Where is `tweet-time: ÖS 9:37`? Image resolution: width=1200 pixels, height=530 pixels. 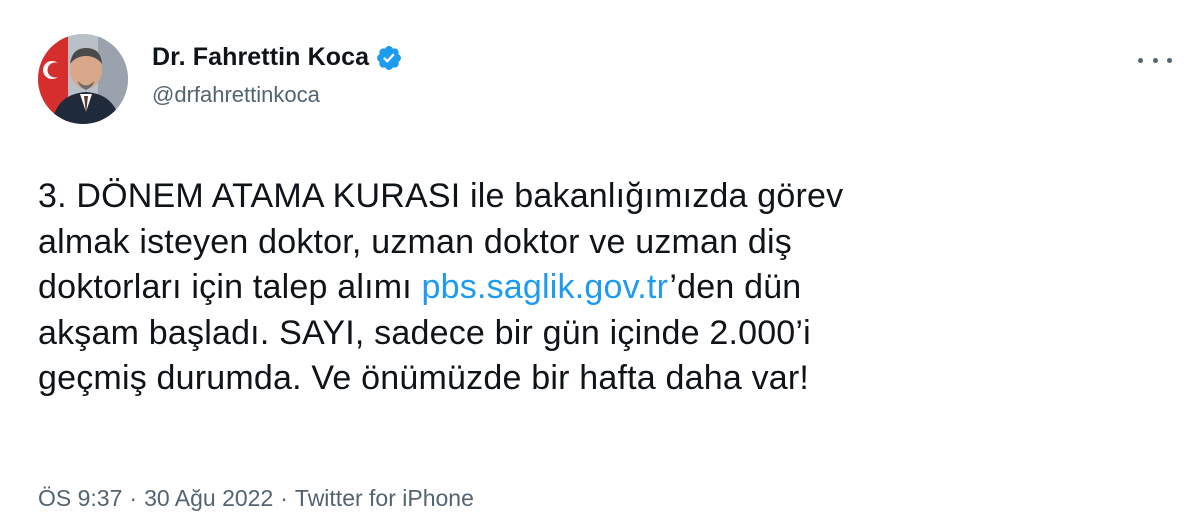 tweet-time: ÖS 9:37 is located at coordinates (80, 498).